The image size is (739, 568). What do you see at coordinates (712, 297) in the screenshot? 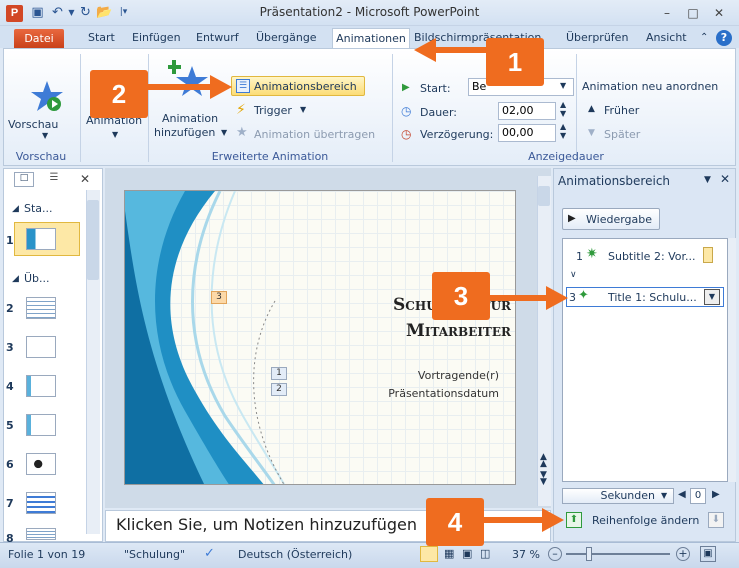
I see `anim-item-3-dropdown-icon: ▼` at bounding box center [712, 297].